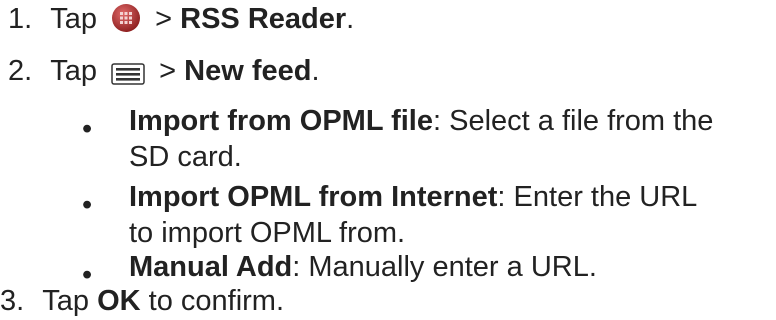 This screenshot has width=776, height=320. What do you see at coordinates (119, 301) in the screenshot?
I see `ok-label: OK` at bounding box center [119, 301].